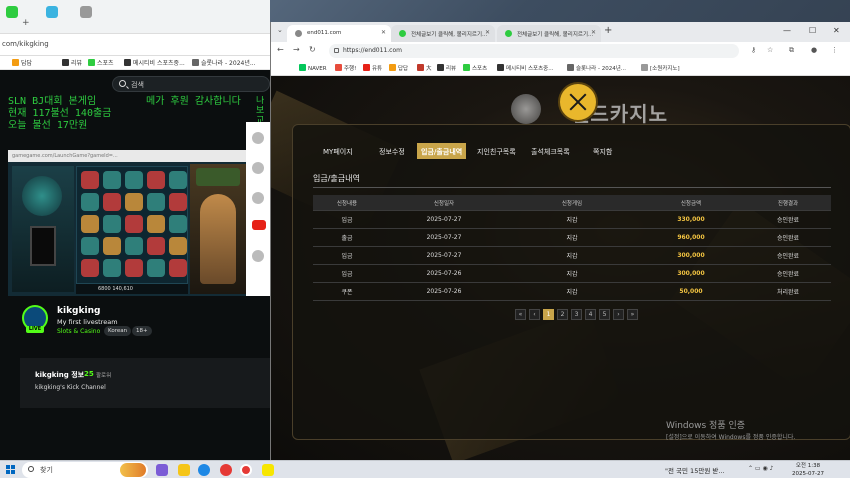  What do you see at coordinates (142, 331) in the screenshot?
I see `stream-tag: 18+` at bounding box center [142, 331].